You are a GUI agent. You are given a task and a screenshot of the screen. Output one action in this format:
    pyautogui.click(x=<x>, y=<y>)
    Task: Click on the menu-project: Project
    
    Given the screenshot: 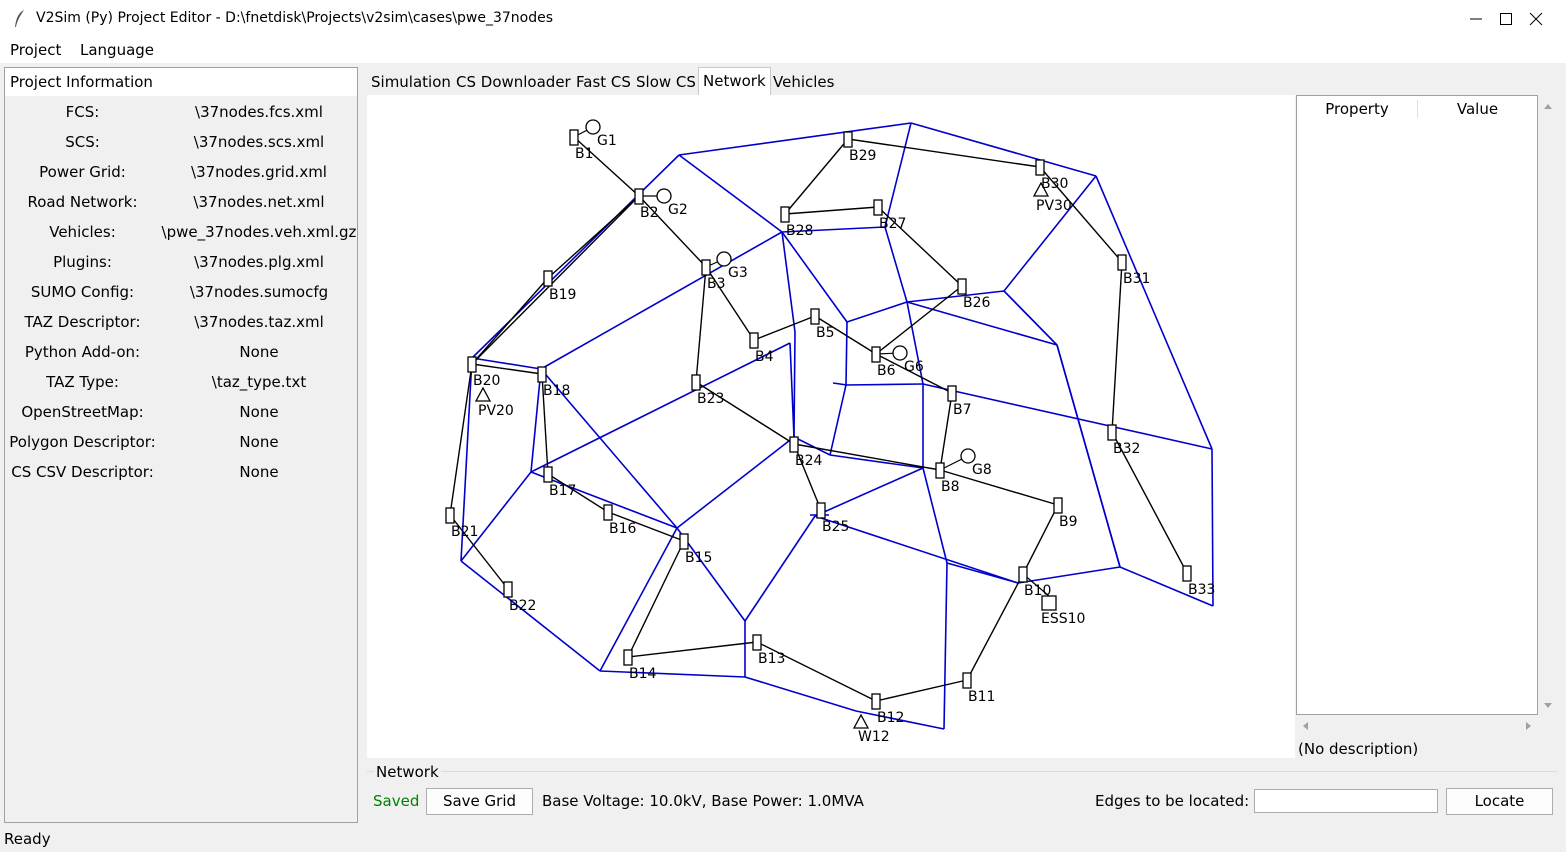 What is the action you would take?
    pyautogui.click(x=35, y=50)
    